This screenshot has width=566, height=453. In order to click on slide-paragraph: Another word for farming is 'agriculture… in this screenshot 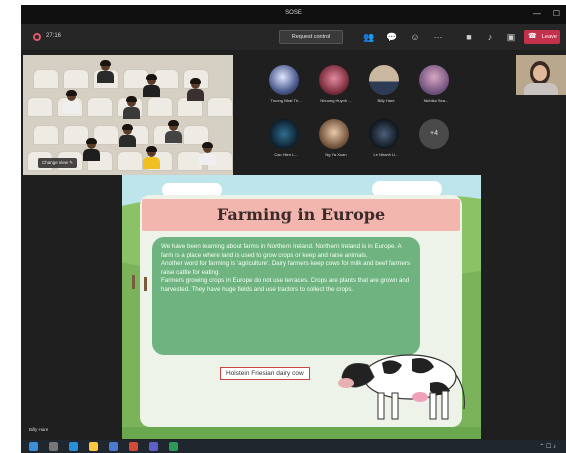, I will do `click(285, 268)`.